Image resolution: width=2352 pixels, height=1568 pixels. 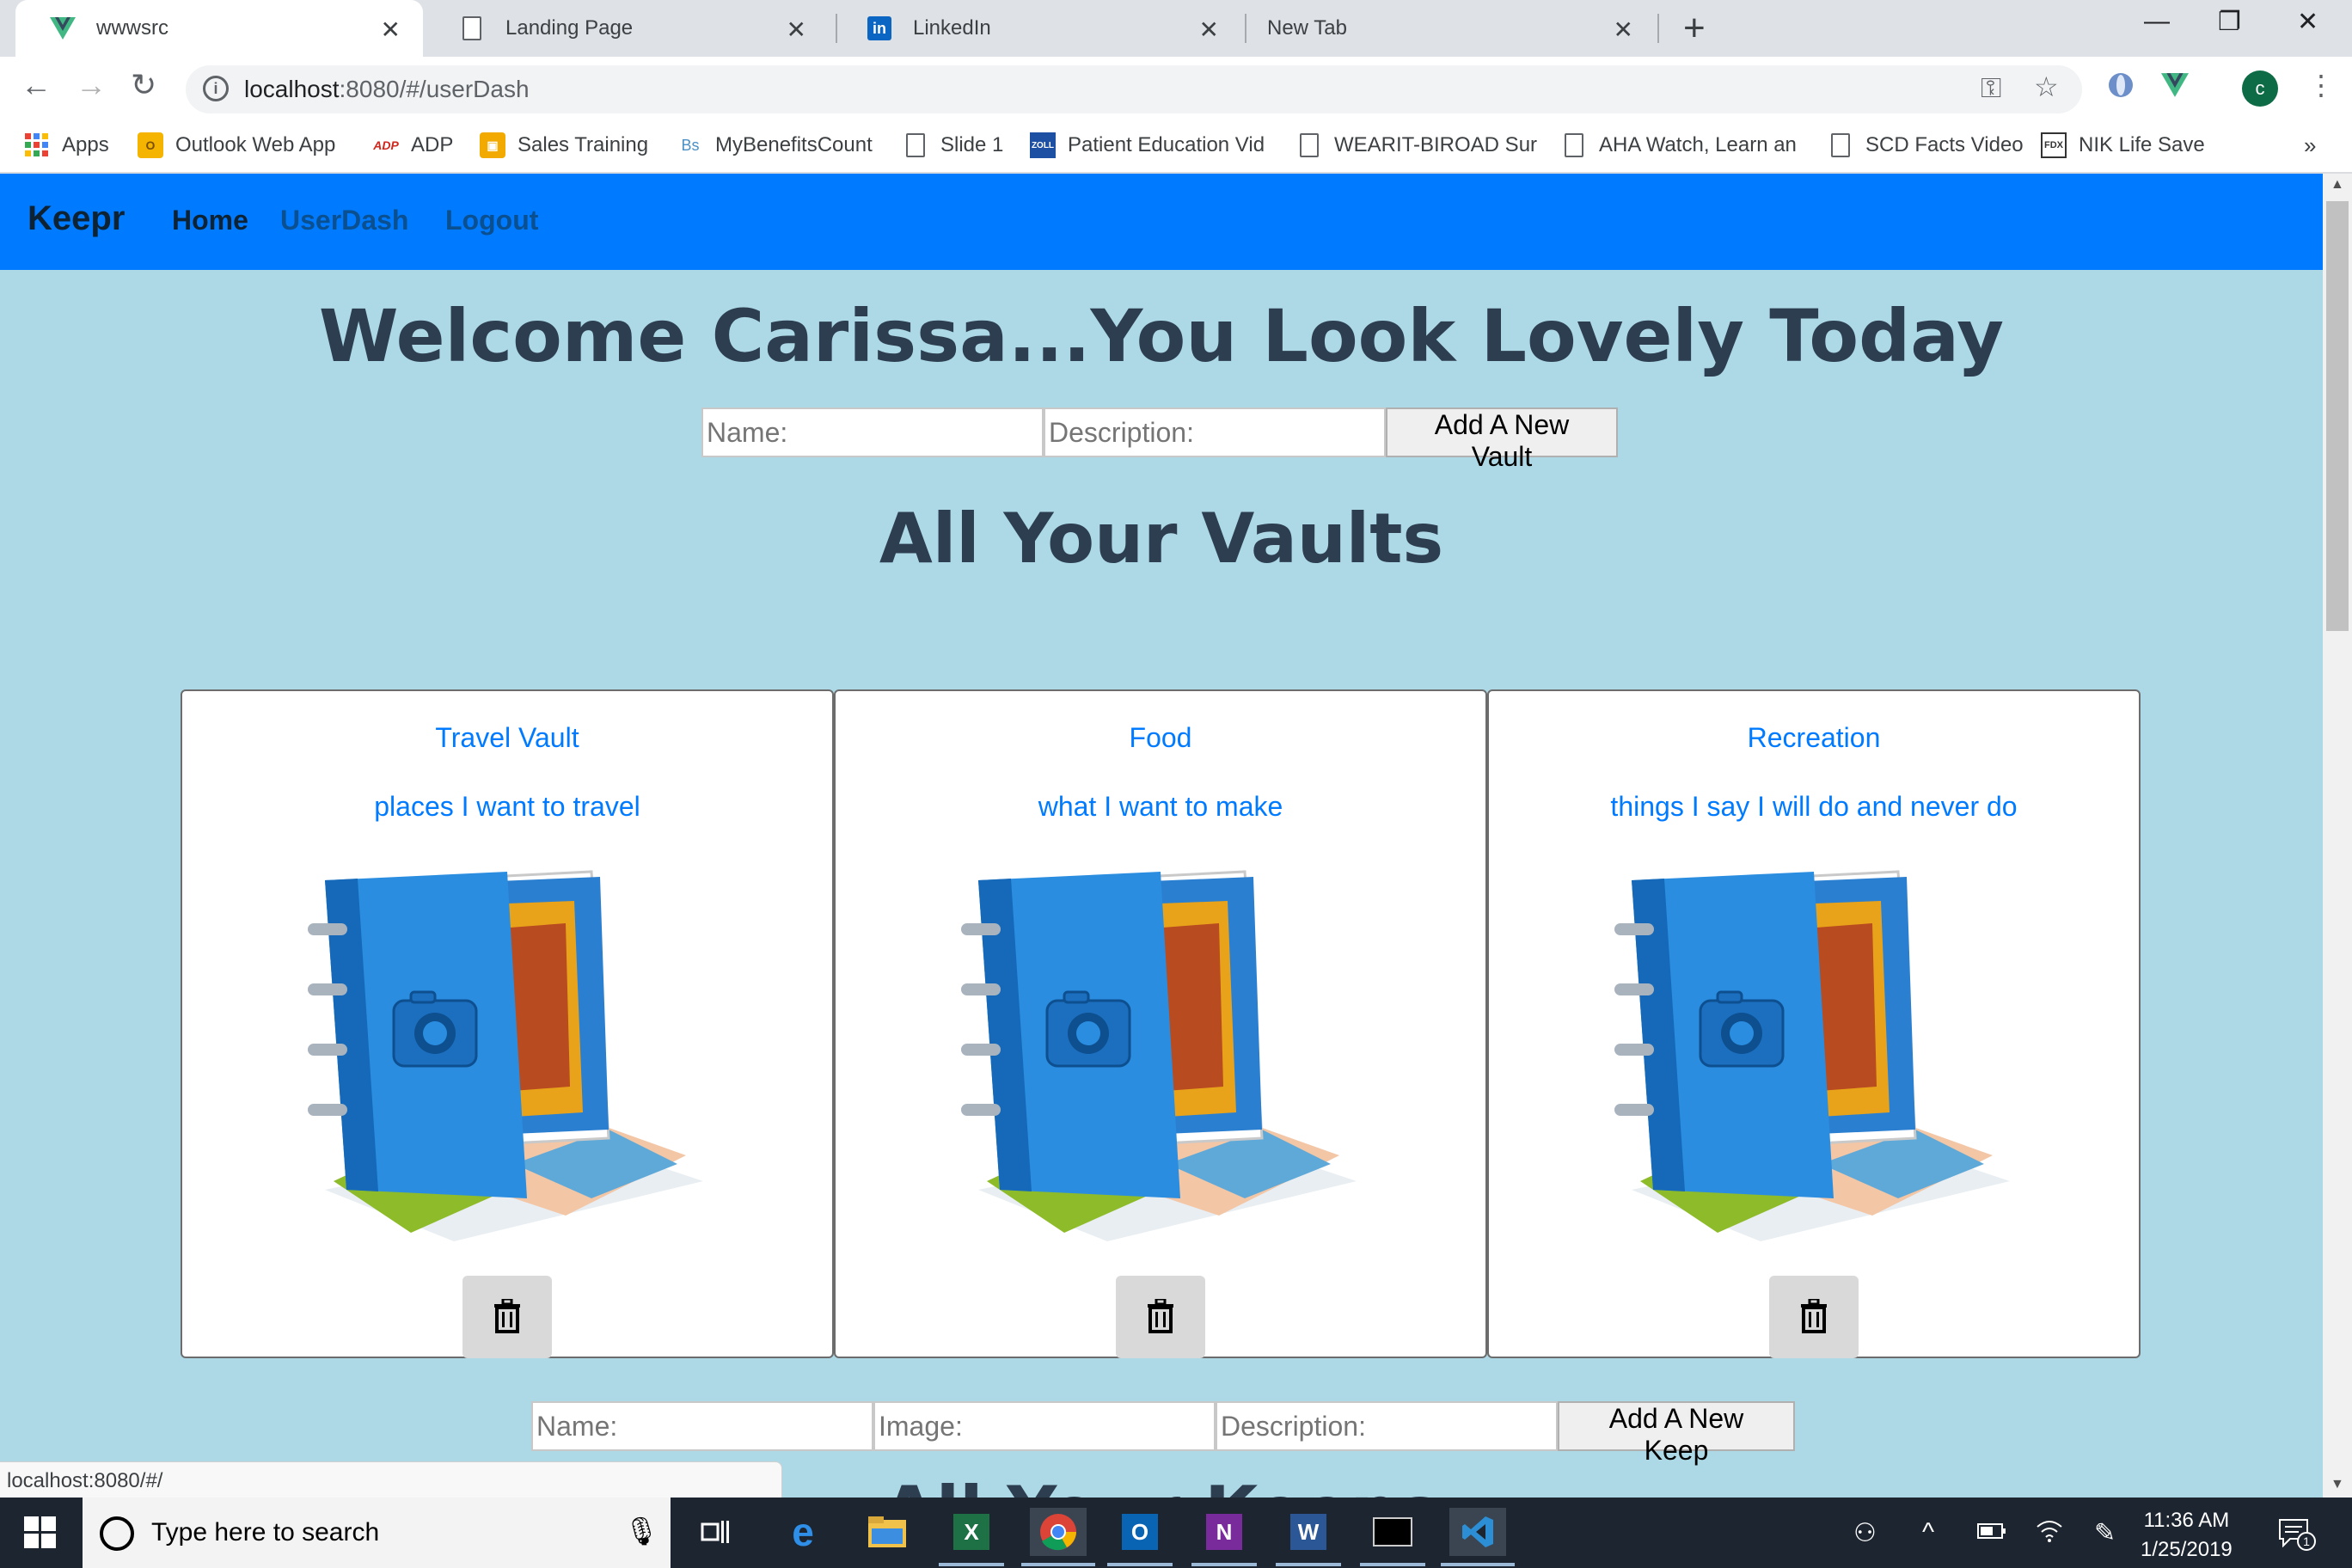 What do you see at coordinates (66, 145) in the screenshot?
I see `bookmark-apps: Apps` at bounding box center [66, 145].